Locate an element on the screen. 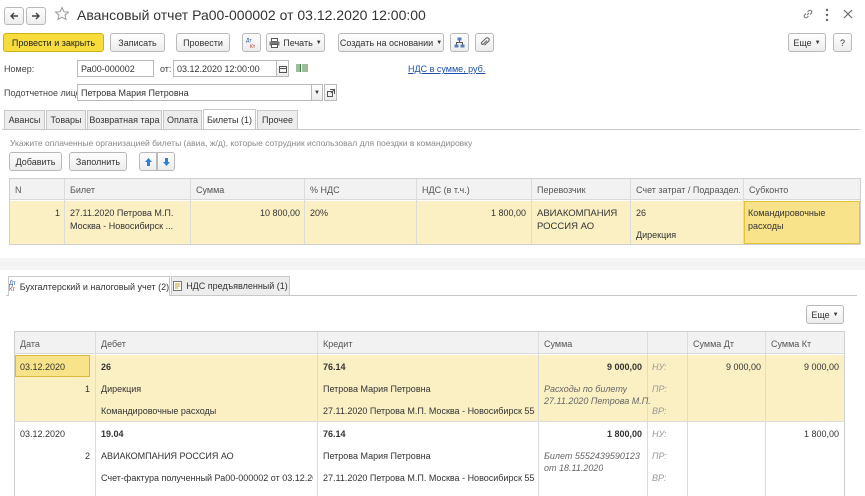 This screenshot has height=496, width=865. tab-payment: Оплата is located at coordinates (182, 119).